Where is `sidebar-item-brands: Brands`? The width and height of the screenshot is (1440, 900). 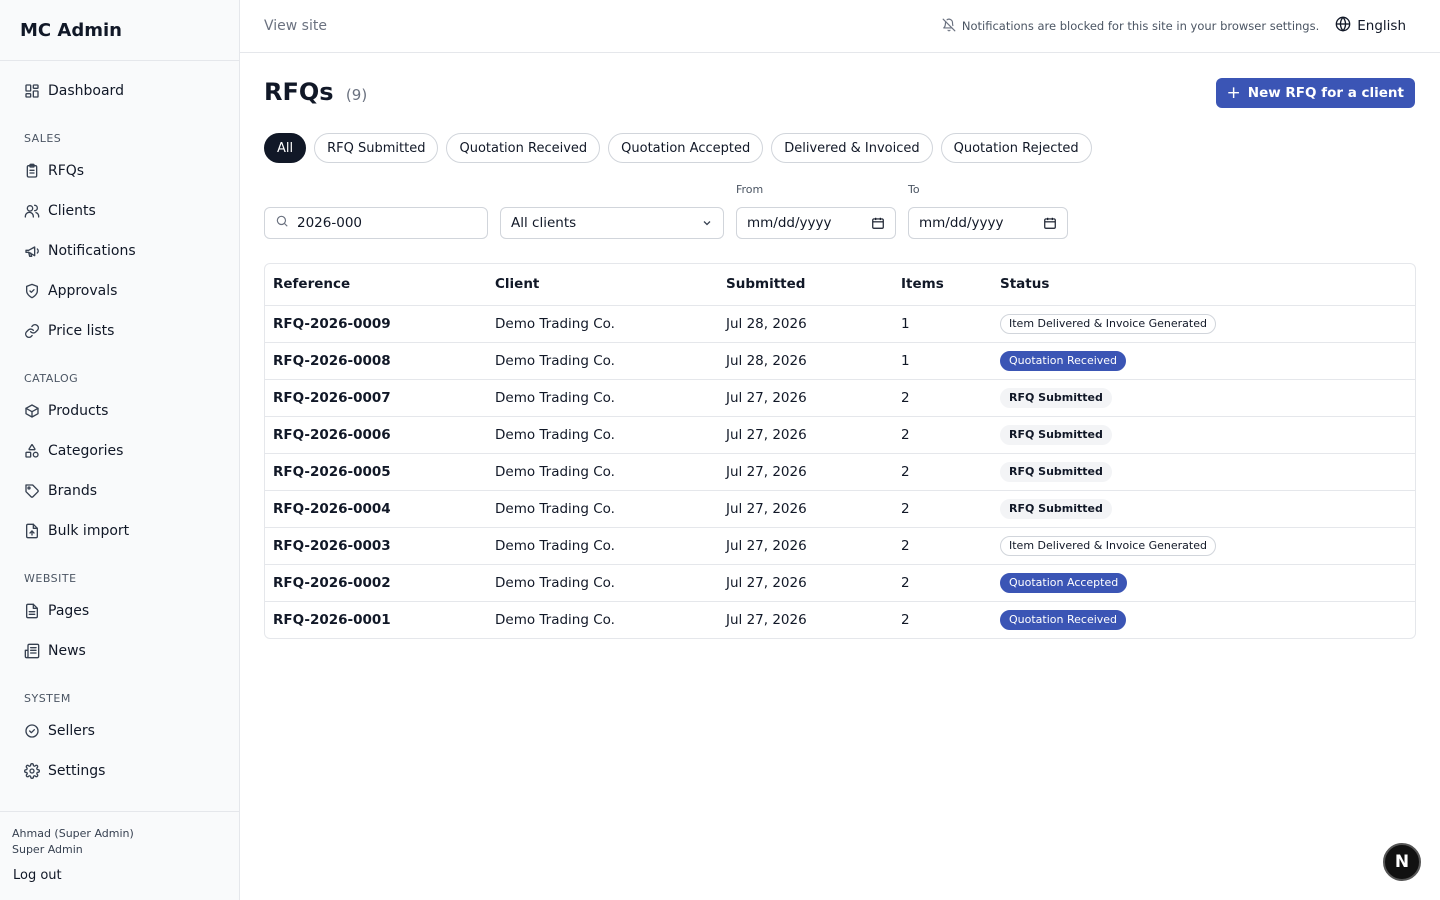 sidebar-item-brands: Brands is located at coordinates (119, 491).